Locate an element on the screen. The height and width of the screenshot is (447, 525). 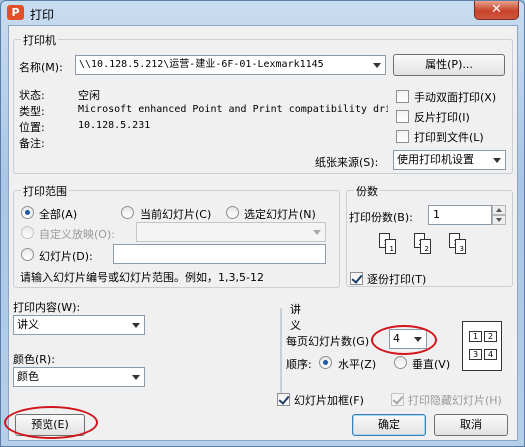
location-value: 10.128.5.231 is located at coordinates (114, 125).